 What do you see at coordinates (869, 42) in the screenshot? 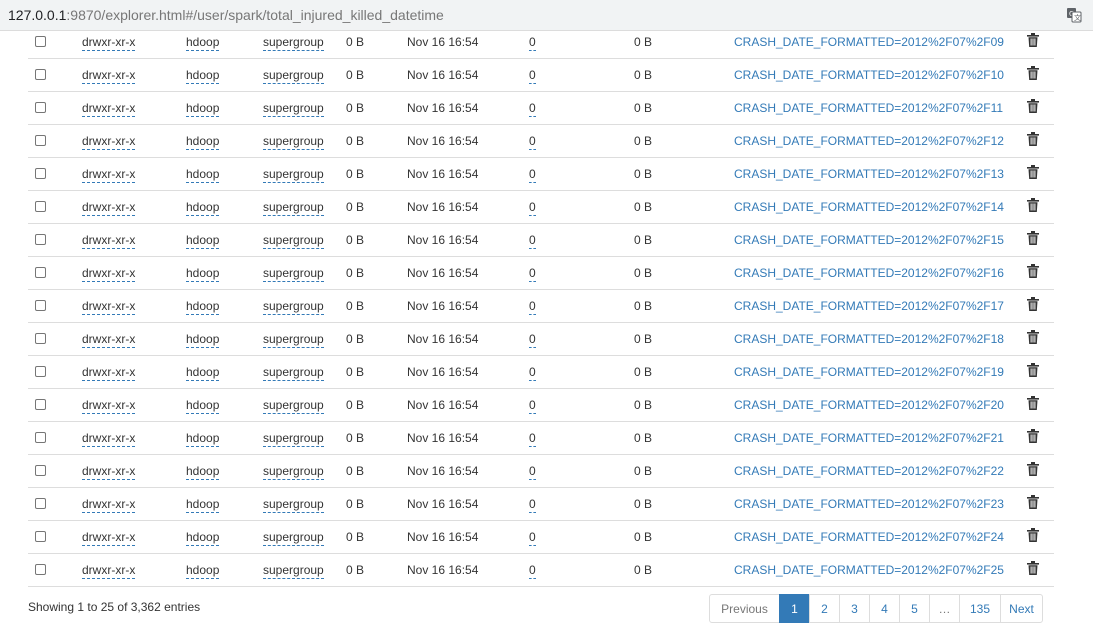
I see `directory-name-link: CRASH_DATE_FORMATTED=2012%2F07%2F09` at bounding box center [869, 42].